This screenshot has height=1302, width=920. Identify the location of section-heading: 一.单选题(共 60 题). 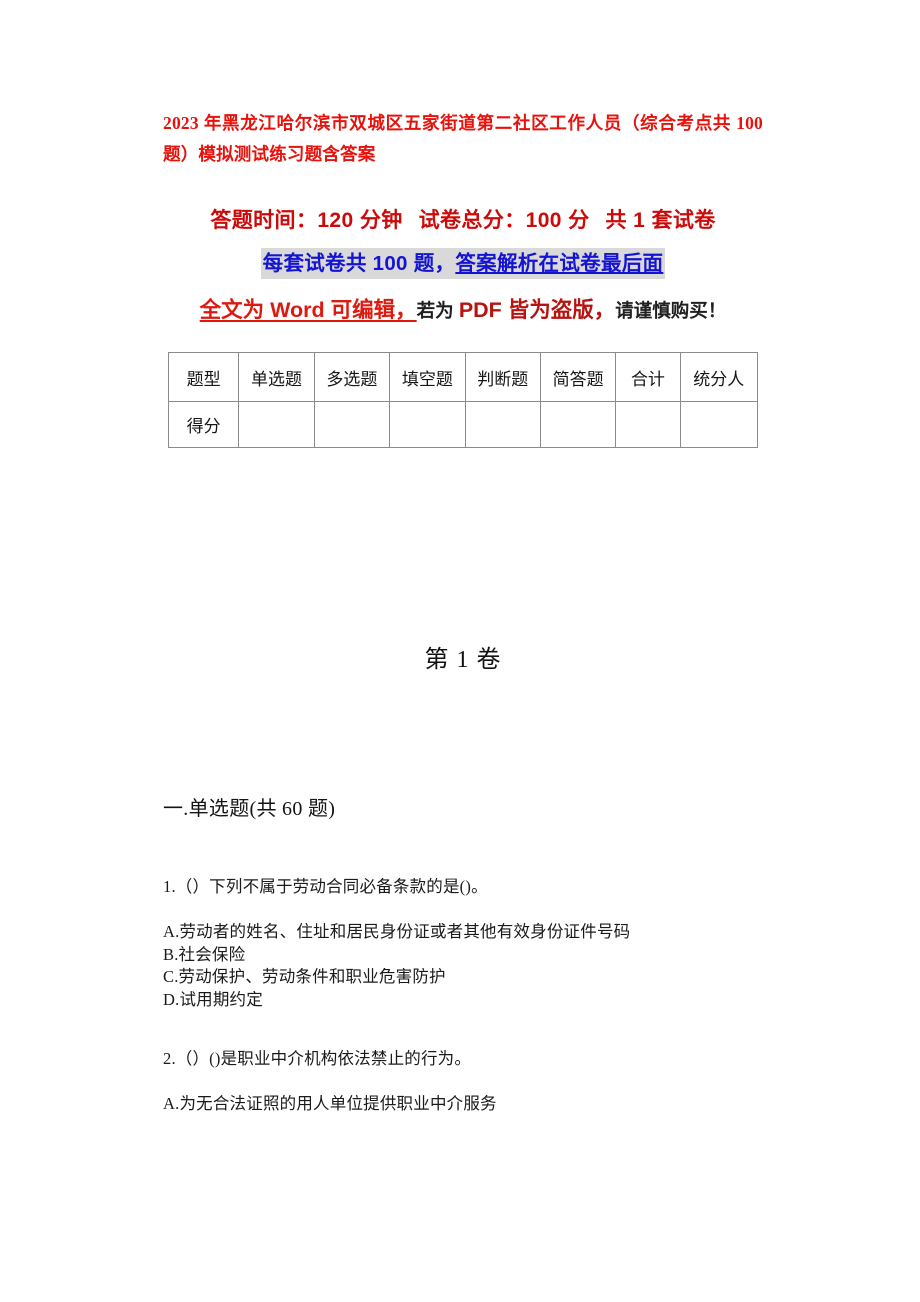
(249, 809).